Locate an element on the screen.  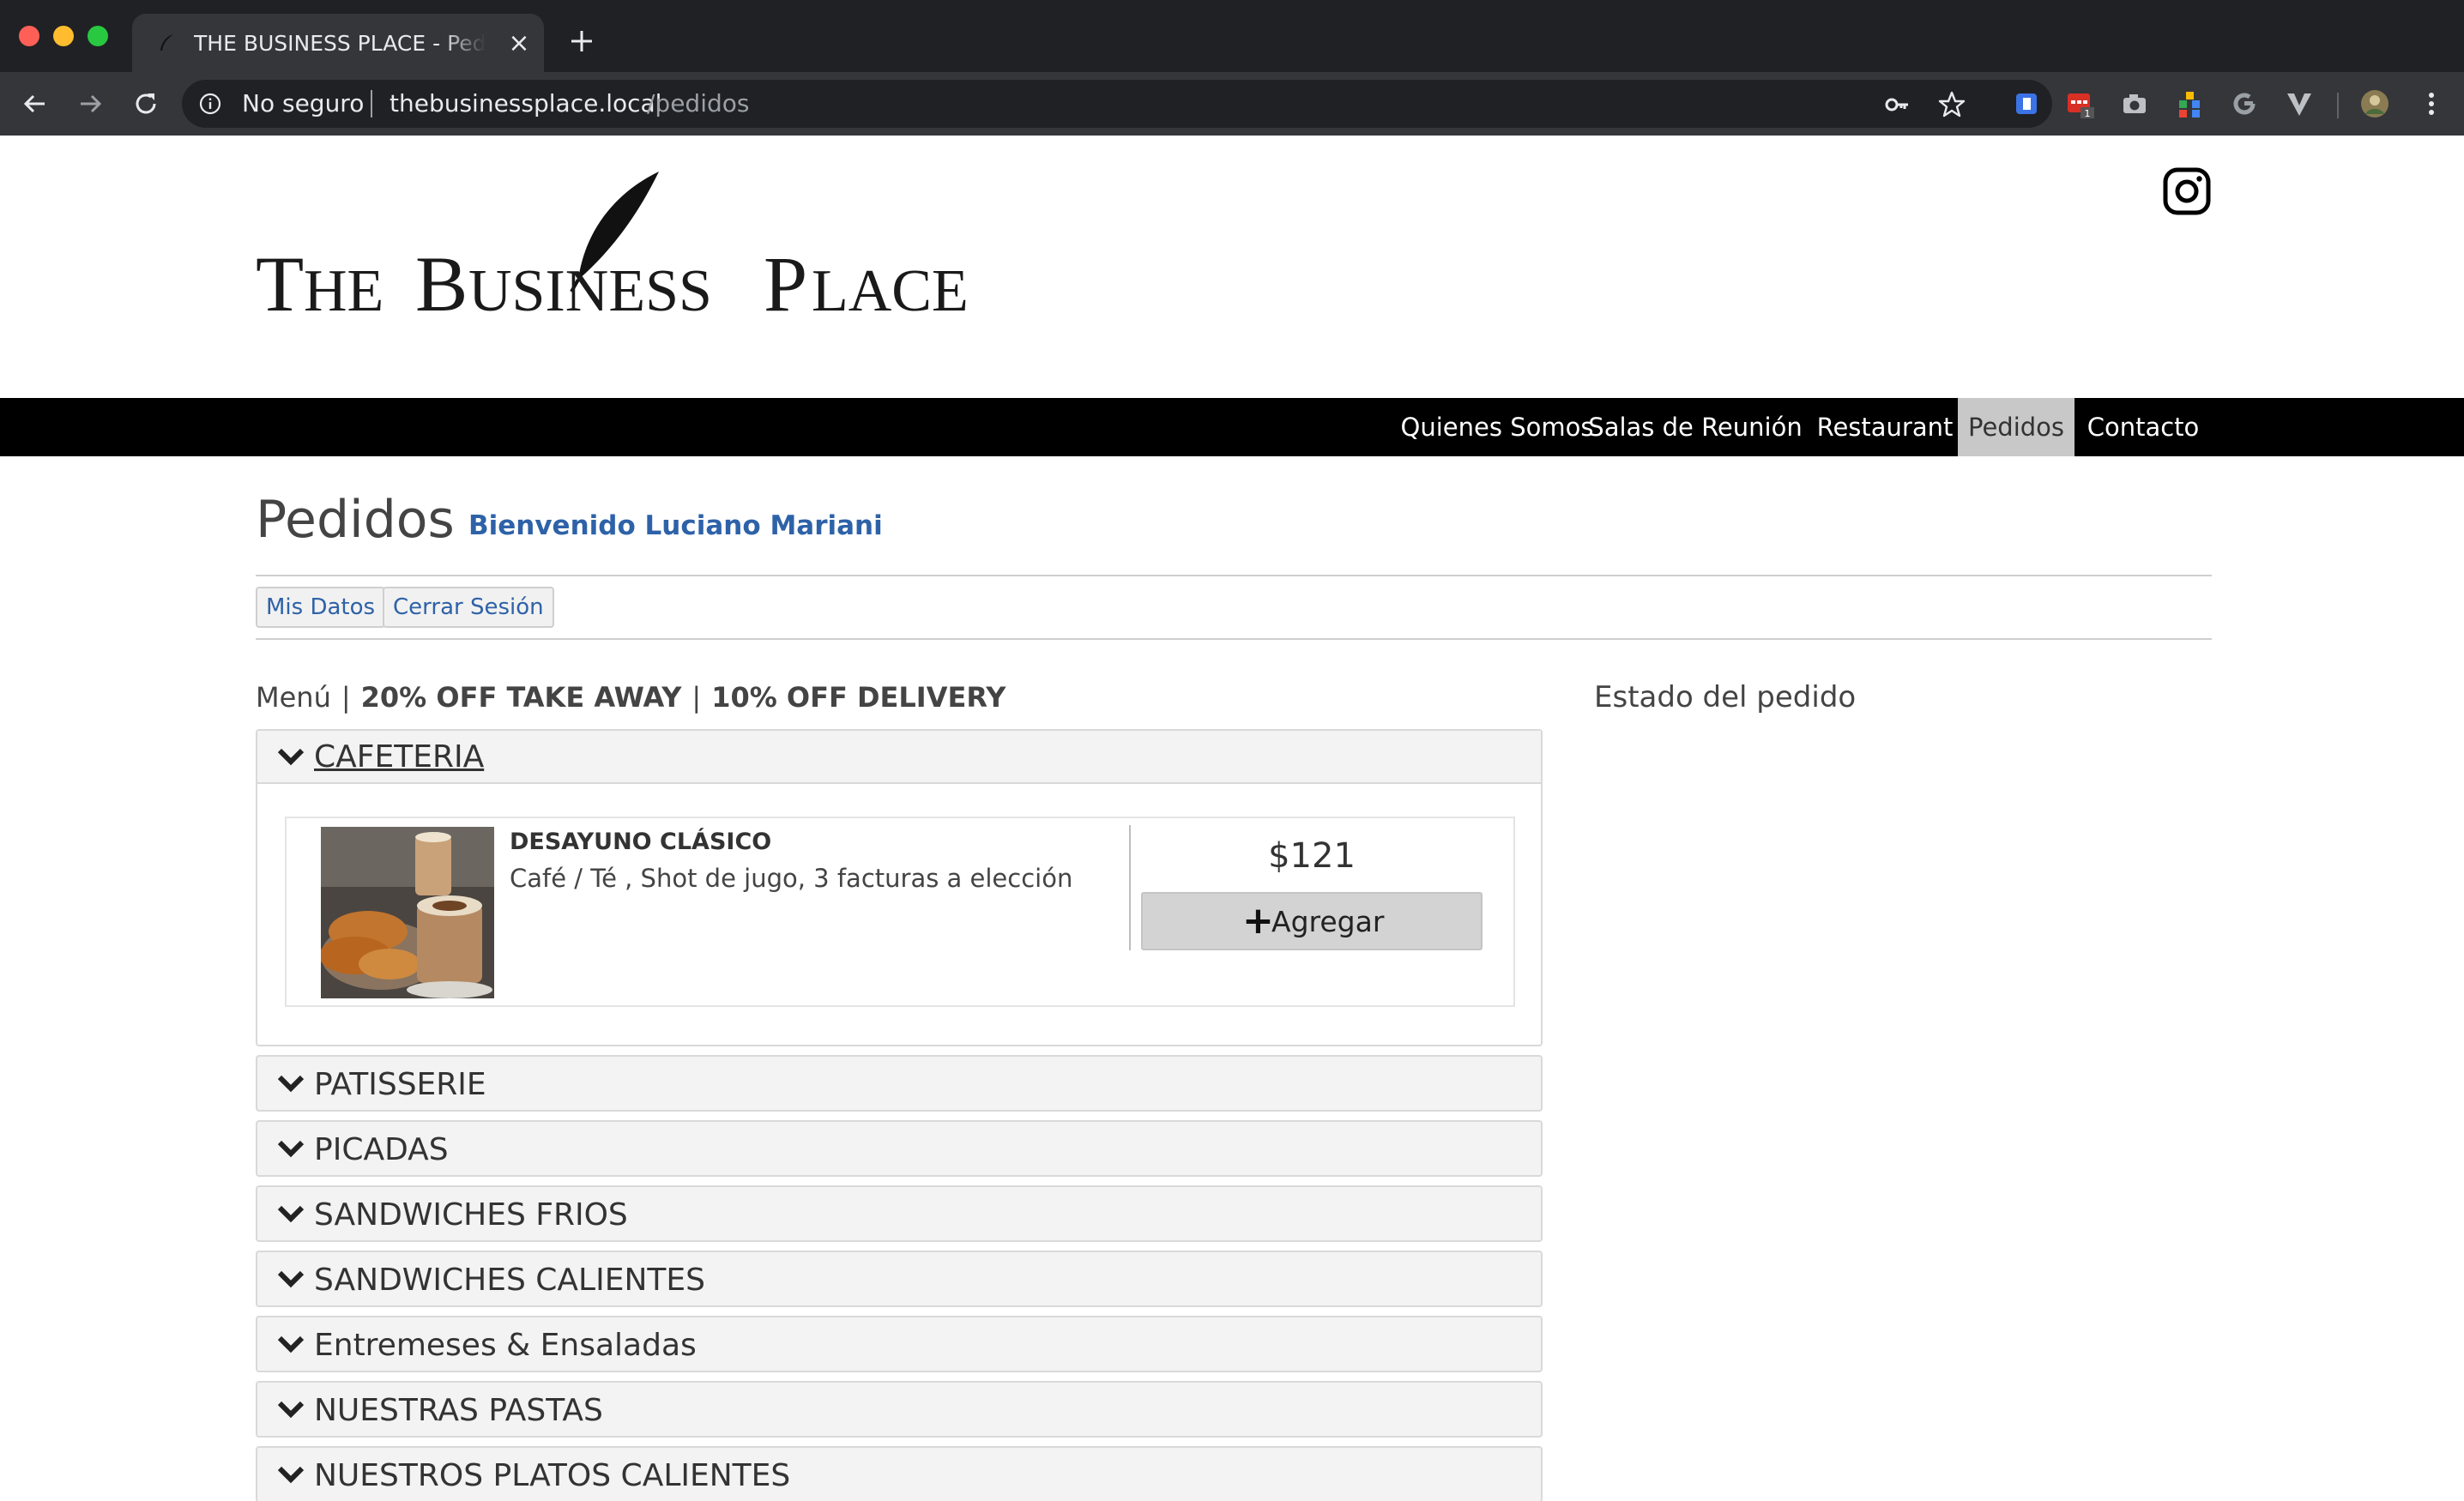
category-title: CAFETERIA is located at coordinates (399, 758).